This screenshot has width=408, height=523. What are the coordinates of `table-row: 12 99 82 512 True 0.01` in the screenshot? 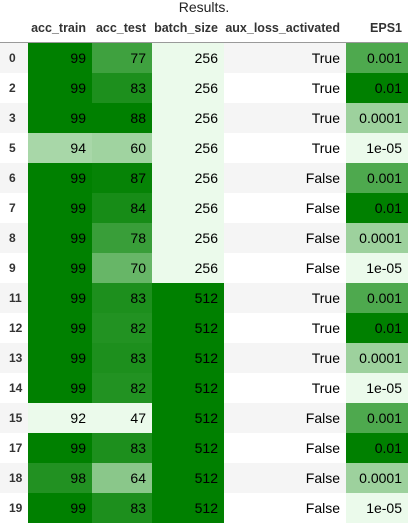 It's located at (204, 328).